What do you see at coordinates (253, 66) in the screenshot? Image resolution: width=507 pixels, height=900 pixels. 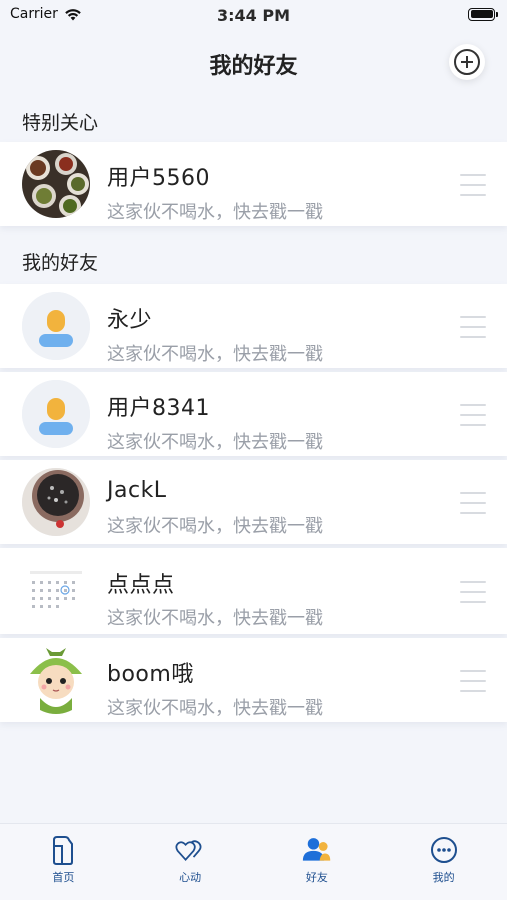 I see `page-title: 我的好友` at bounding box center [253, 66].